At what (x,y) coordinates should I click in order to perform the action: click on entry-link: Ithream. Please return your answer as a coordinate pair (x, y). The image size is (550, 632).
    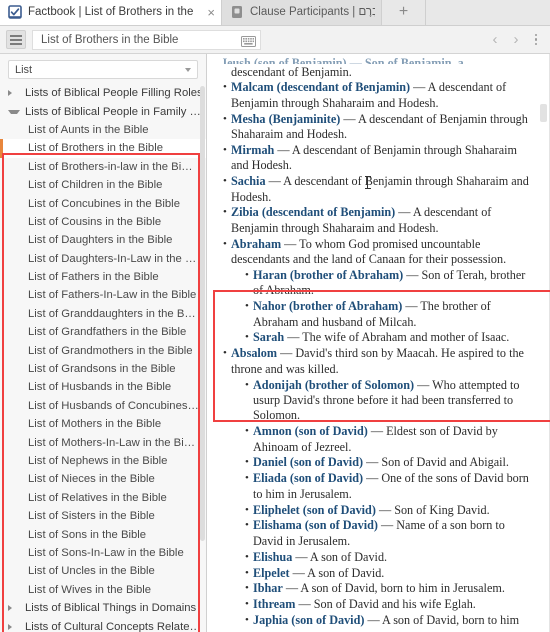
    Looking at the image, I should click on (274, 604).